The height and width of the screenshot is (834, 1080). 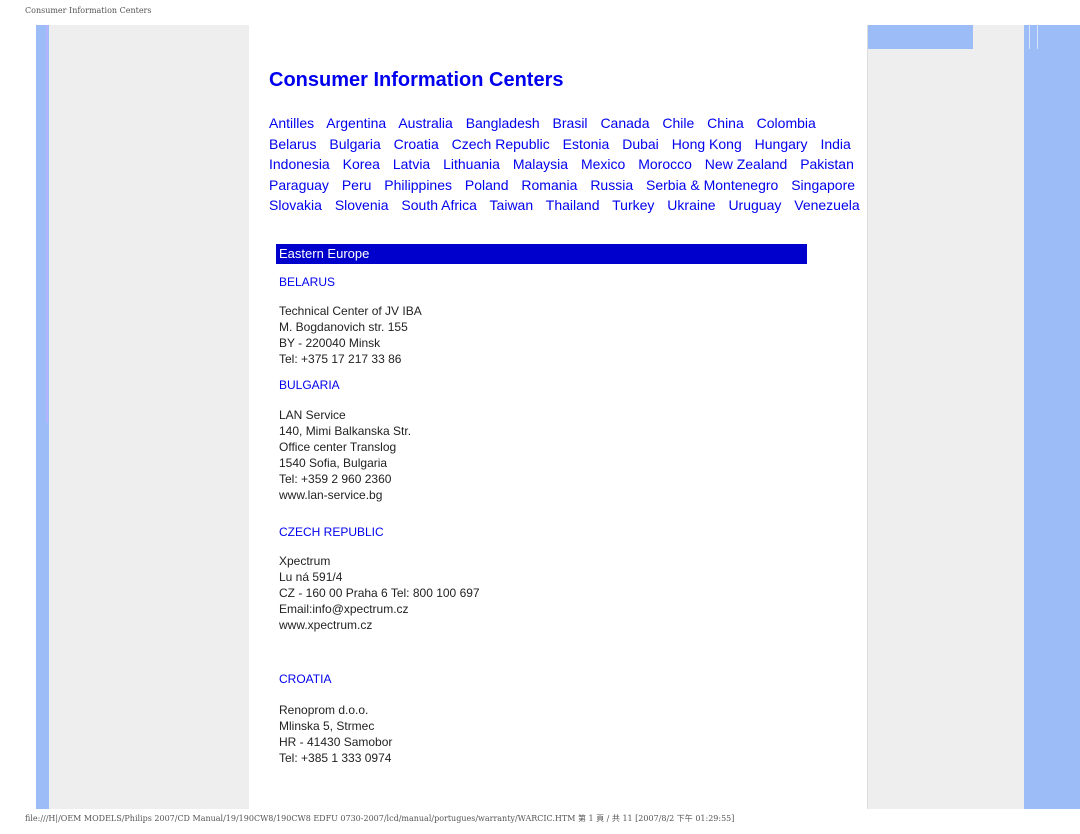 What do you see at coordinates (362, 205) in the screenshot?
I see `country-link: Slovenia` at bounding box center [362, 205].